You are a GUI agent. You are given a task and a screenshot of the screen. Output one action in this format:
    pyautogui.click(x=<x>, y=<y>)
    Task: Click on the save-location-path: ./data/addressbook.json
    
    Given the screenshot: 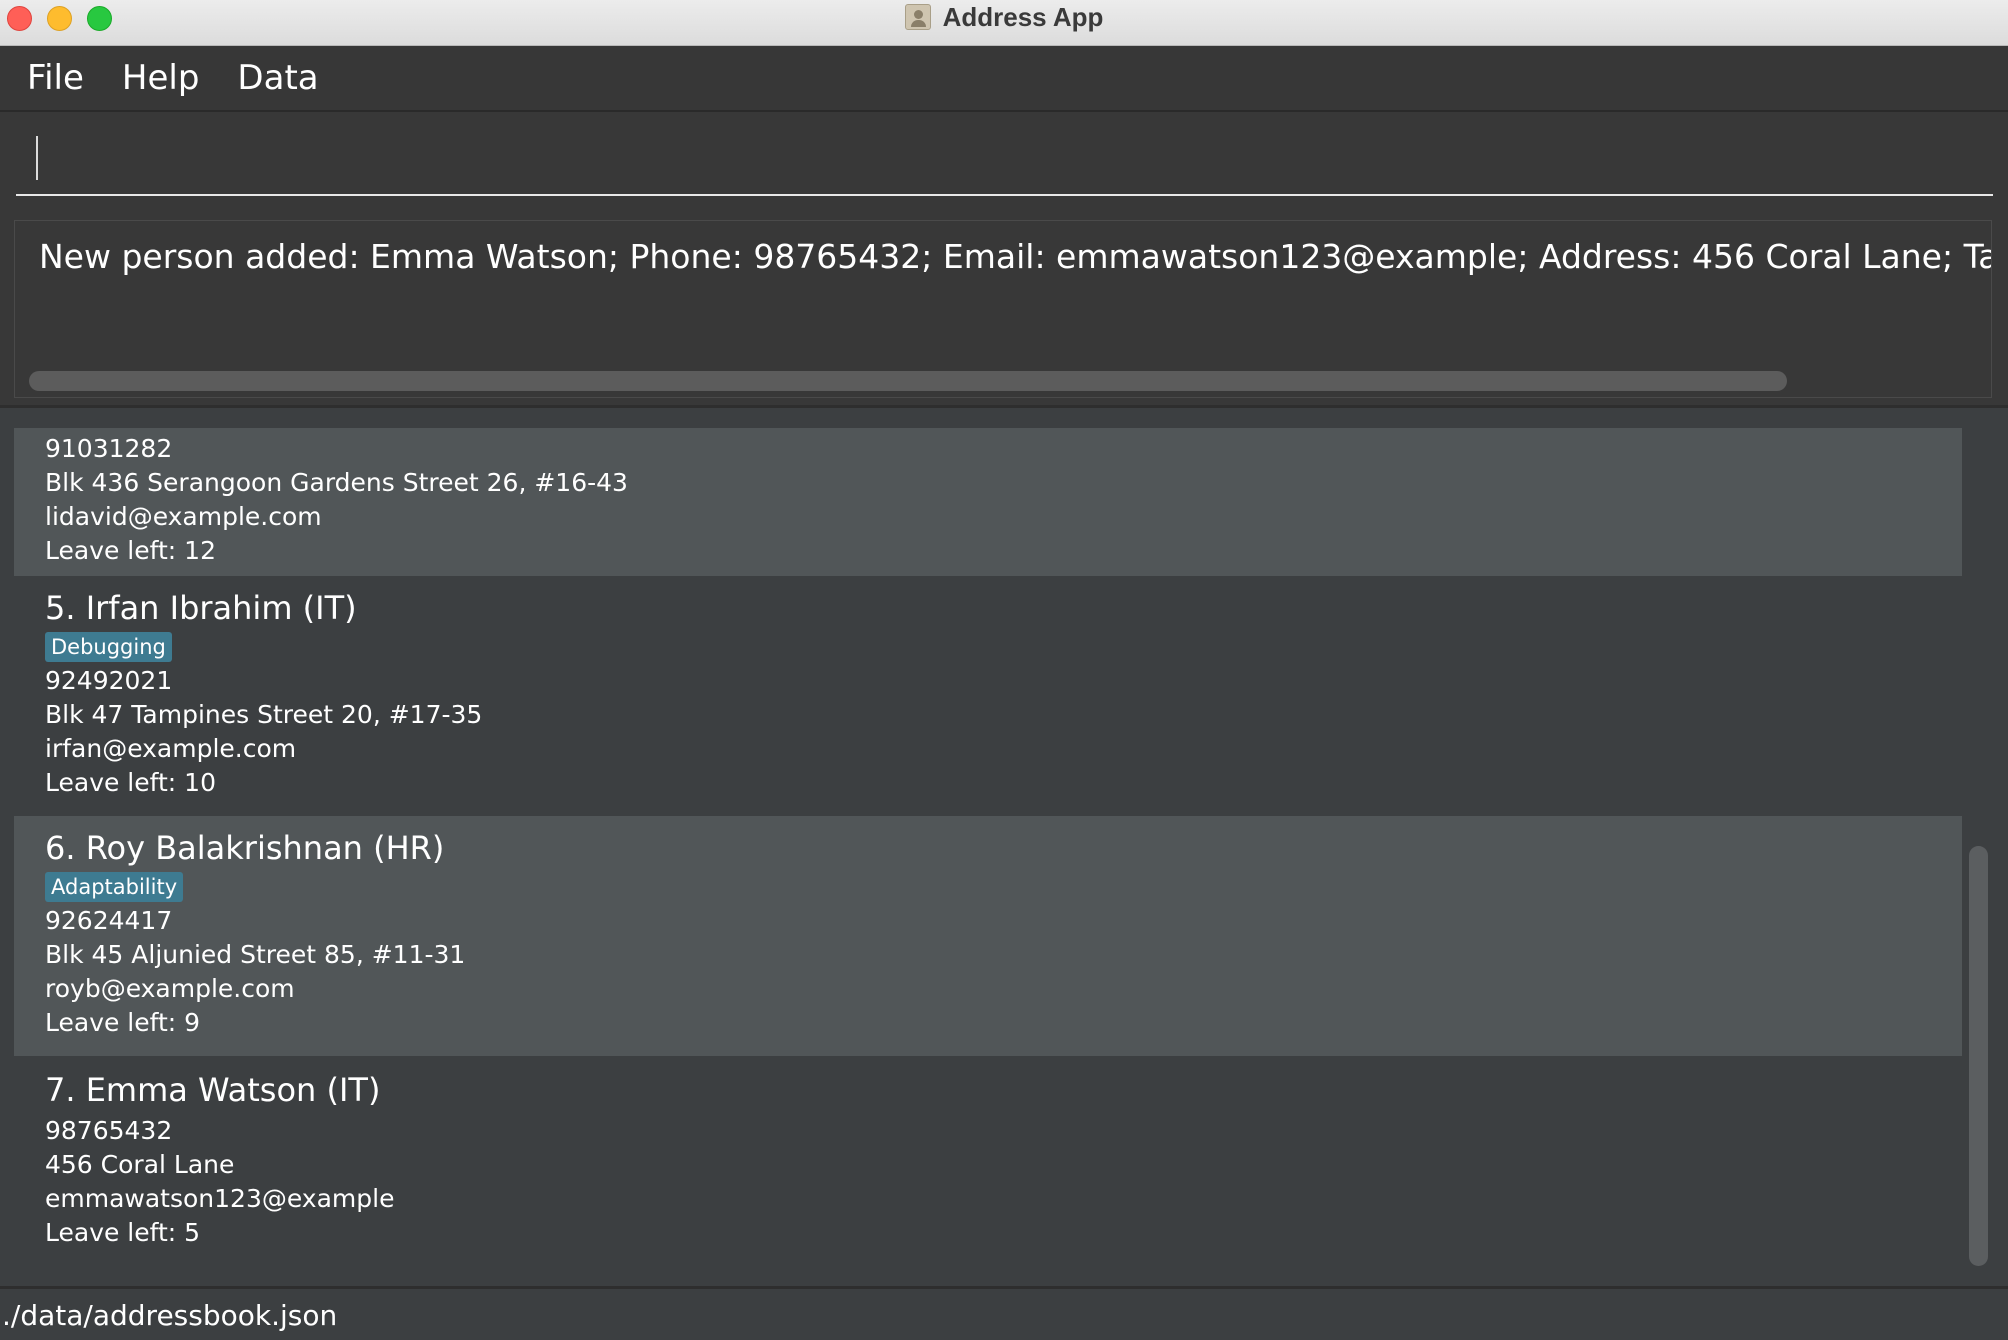 What is the action you would take?
    pyautogui.click(x=170, y=1315)
    